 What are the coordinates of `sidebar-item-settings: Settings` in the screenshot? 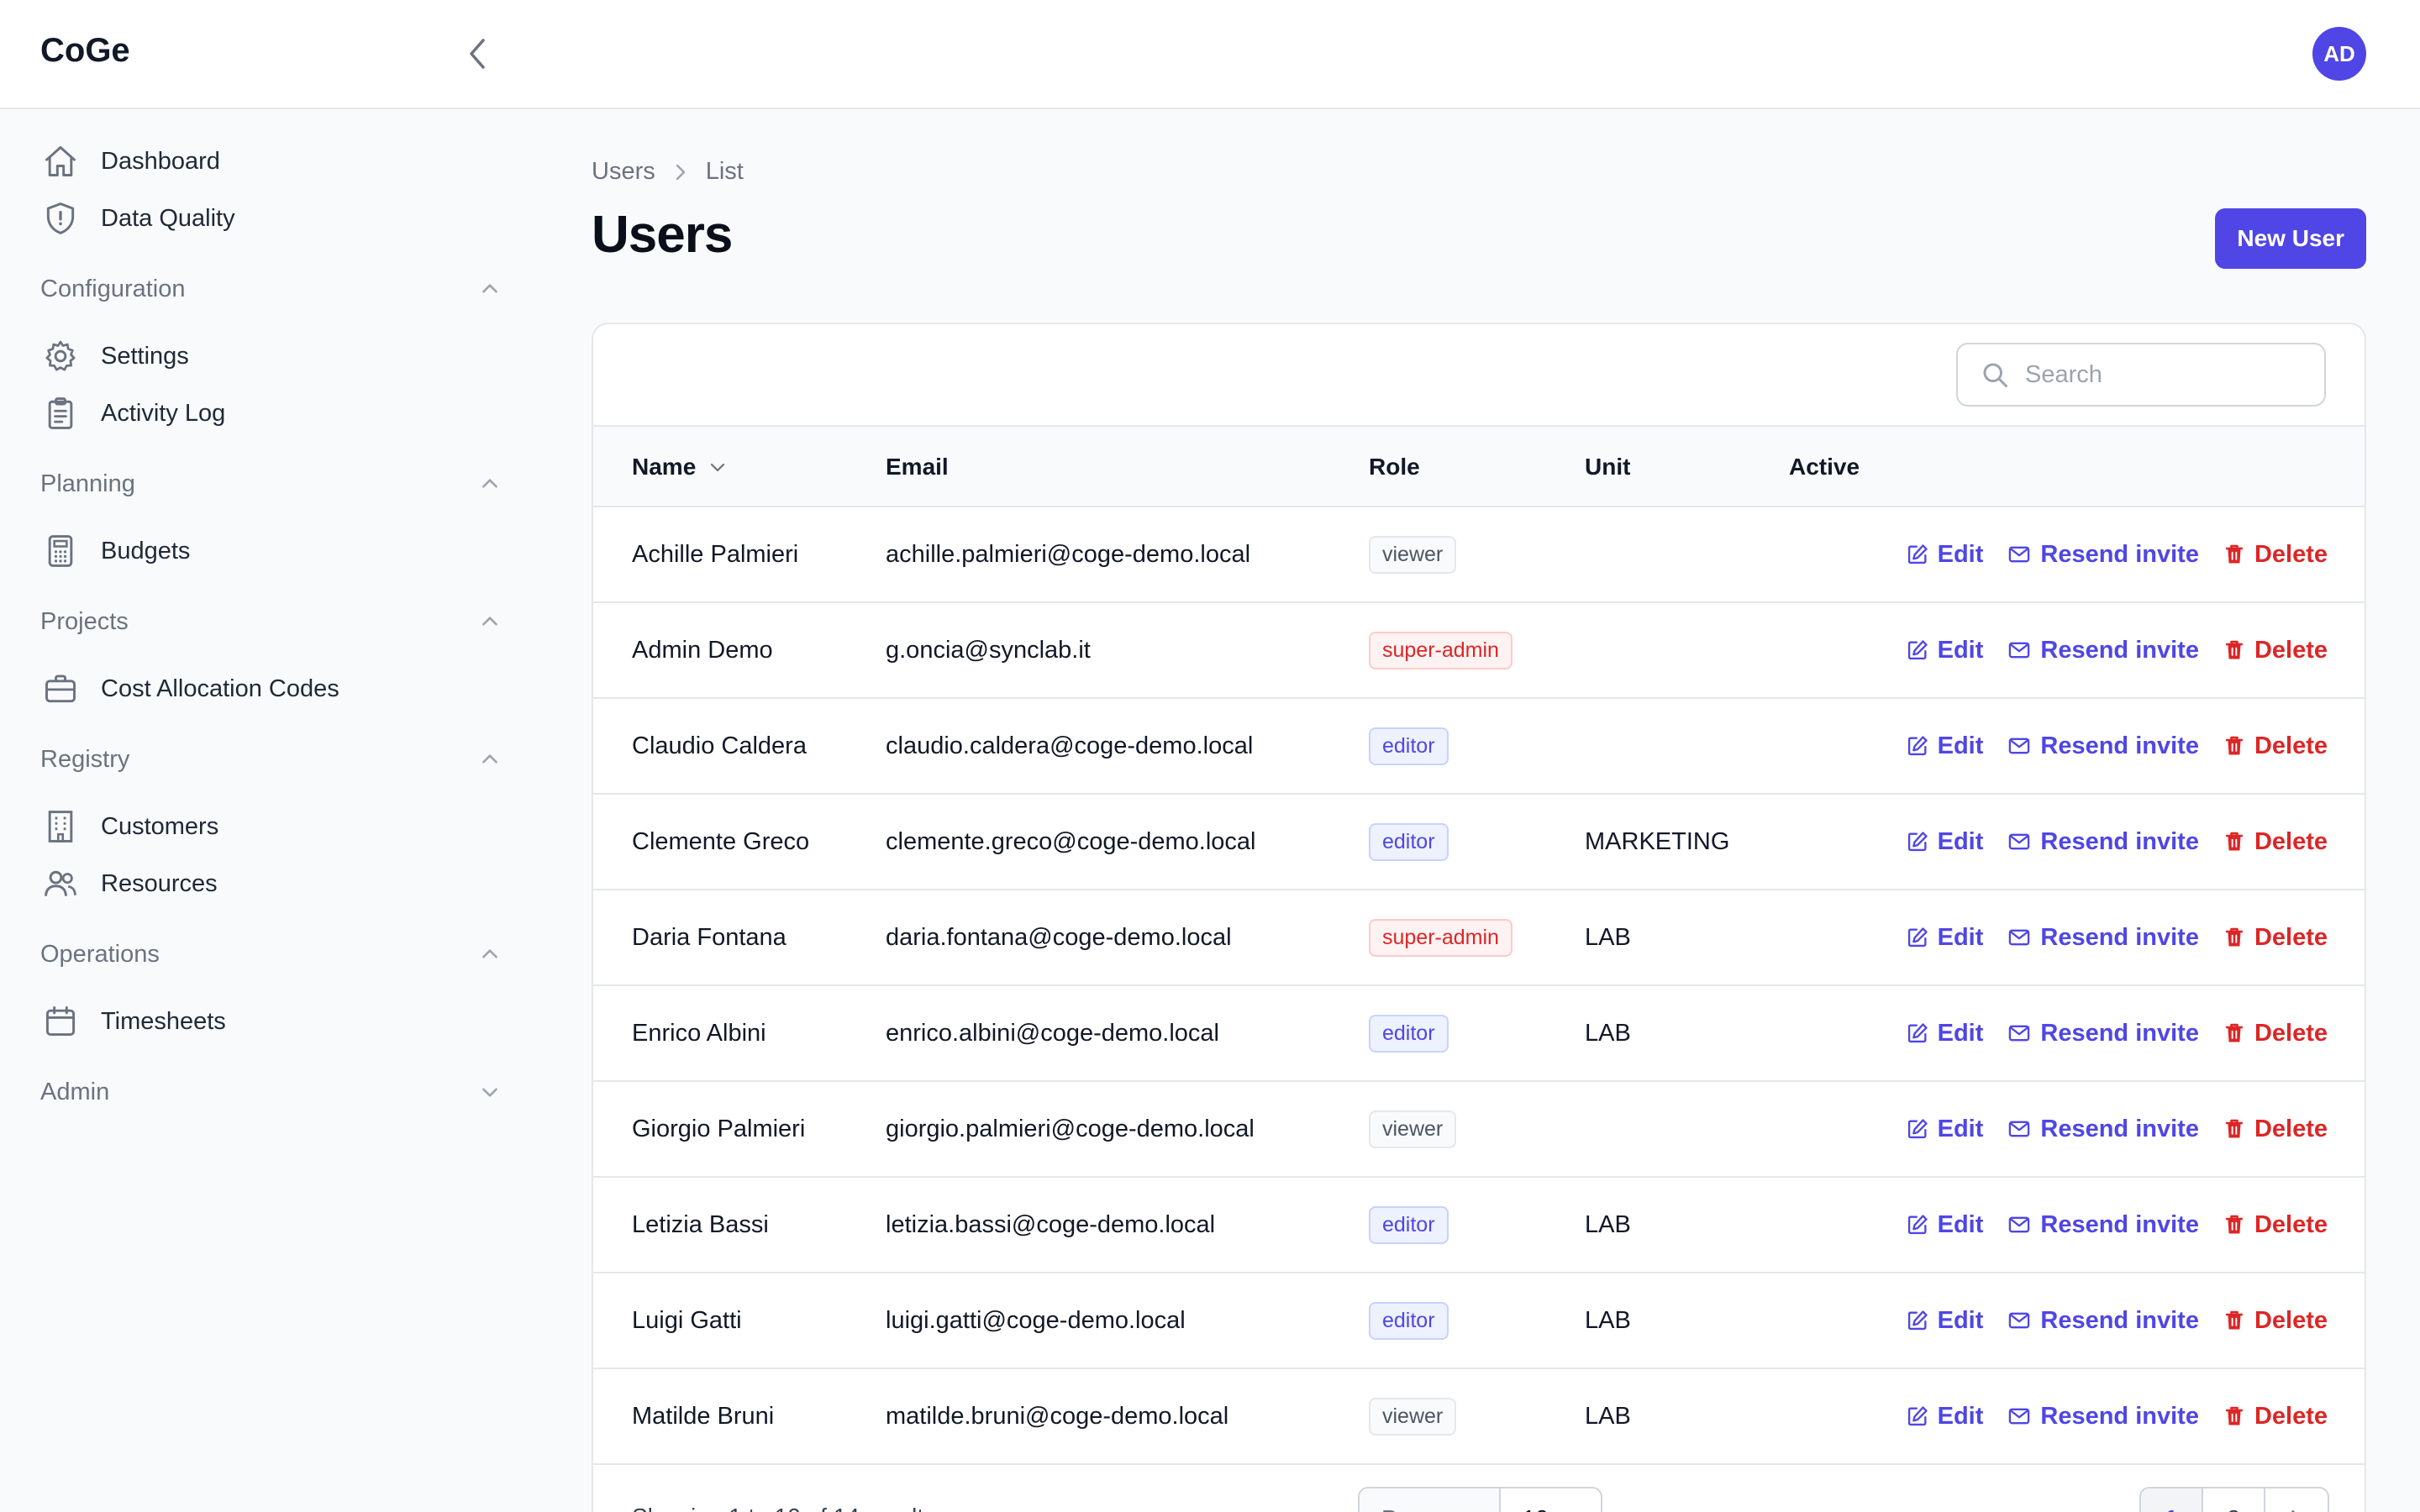 It's located at (114, 356).